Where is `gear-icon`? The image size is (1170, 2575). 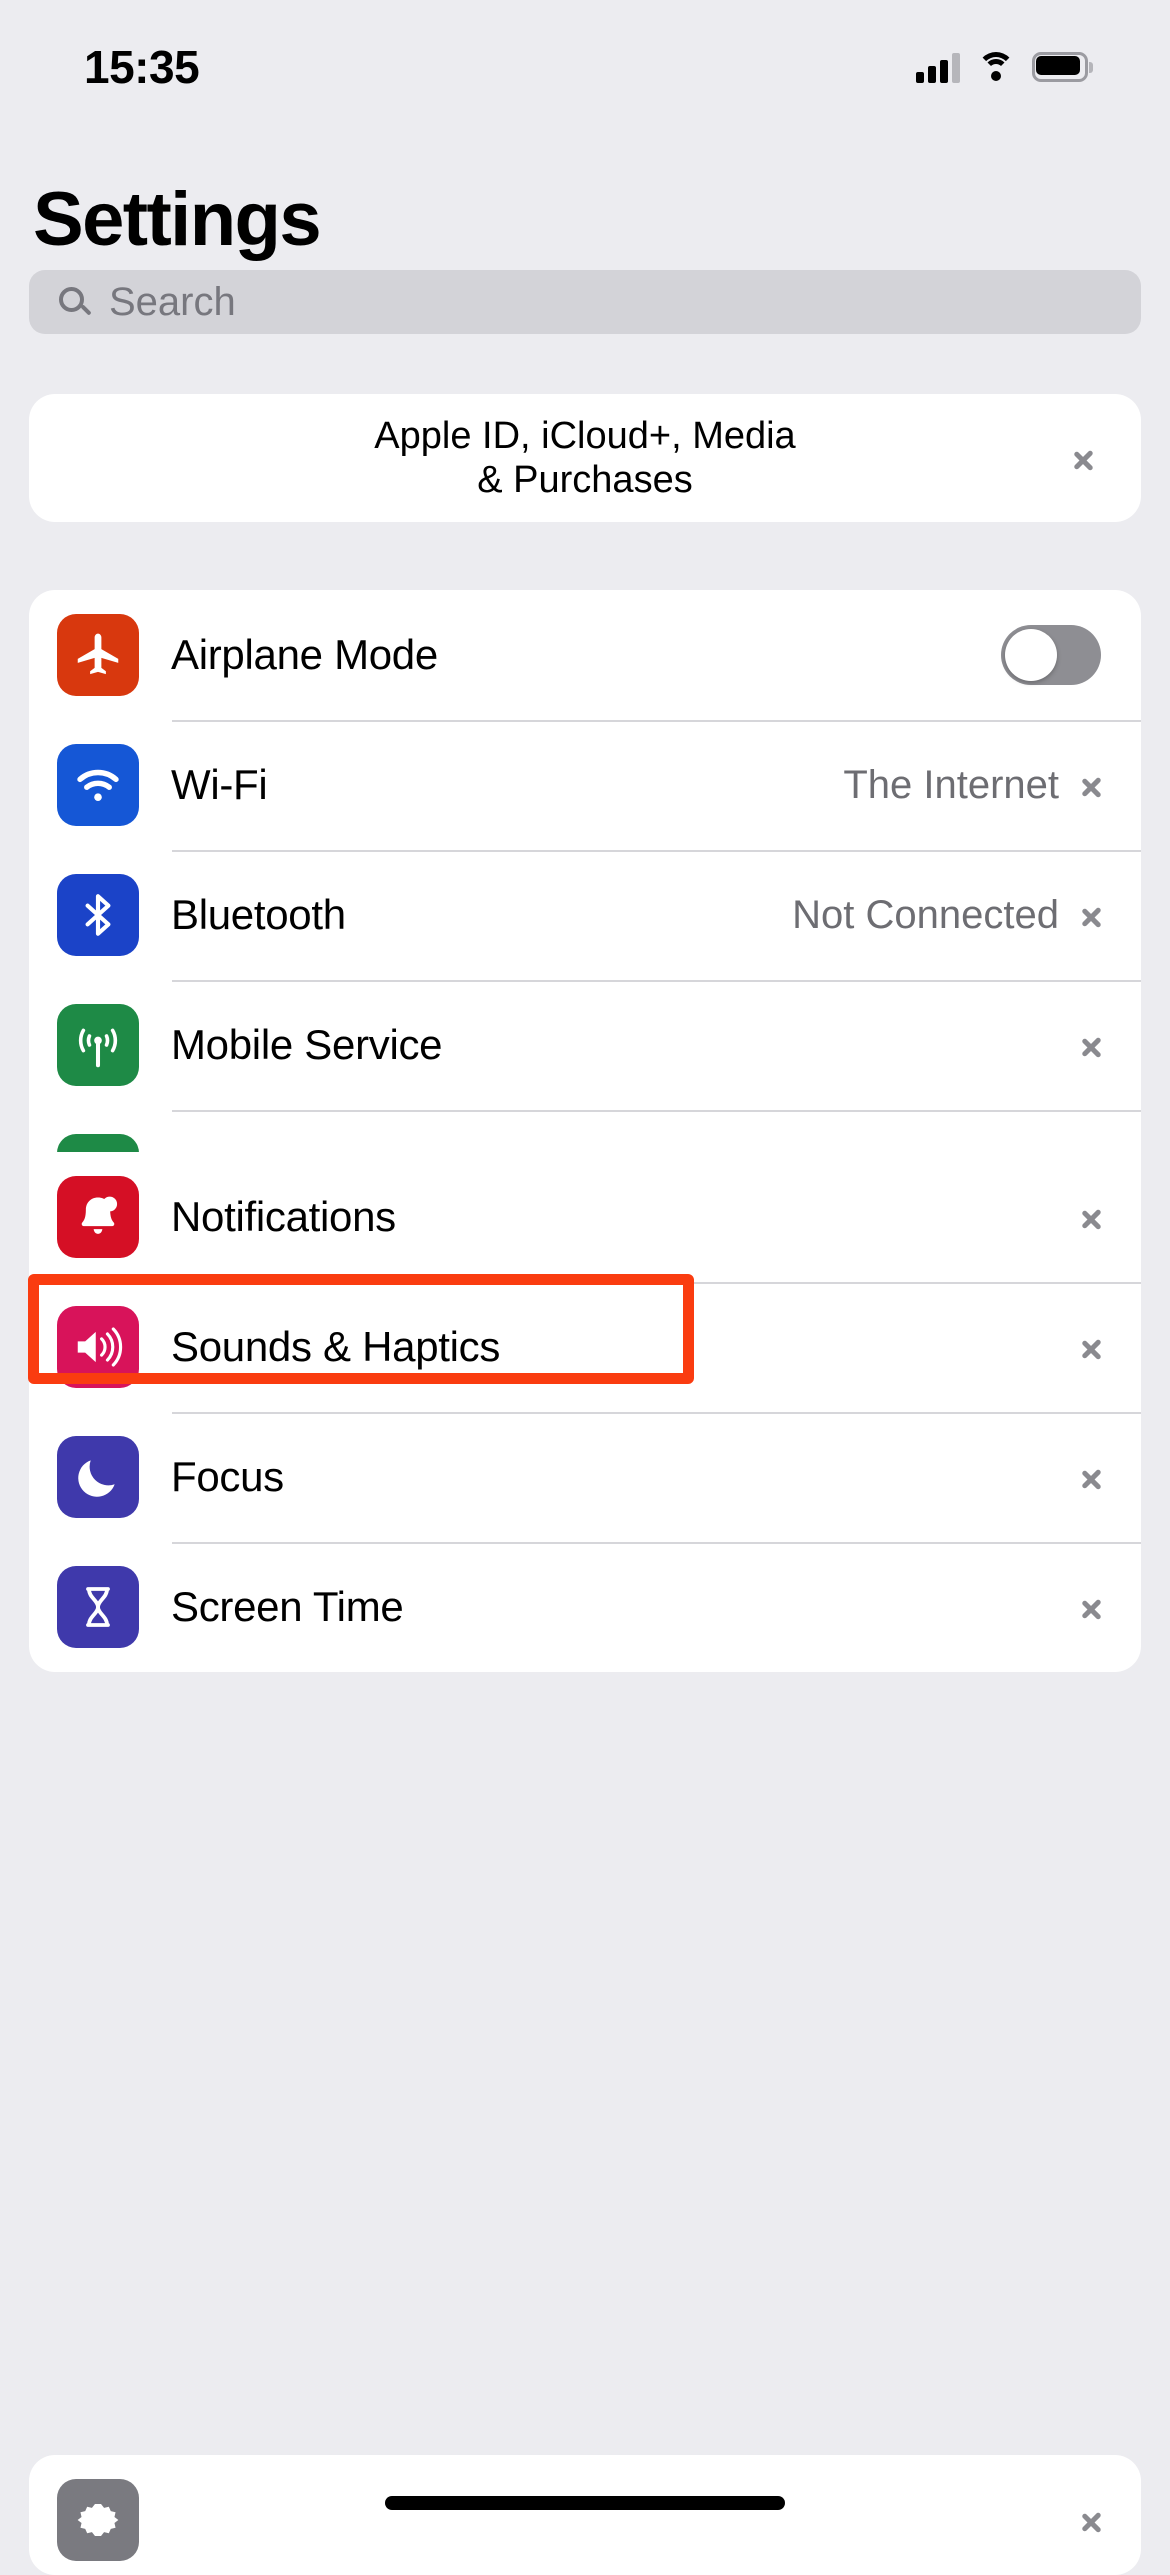 gear-icon is located at coordinates (98, 2520).